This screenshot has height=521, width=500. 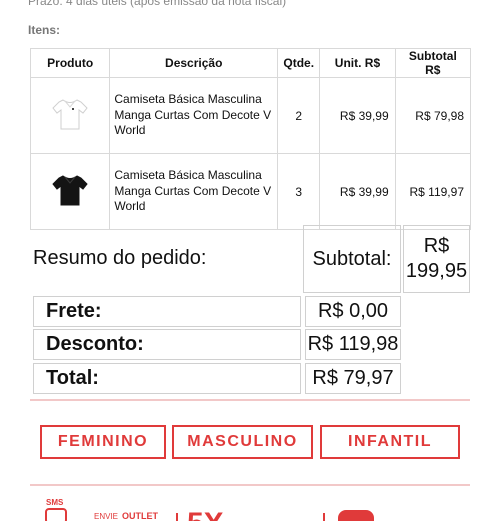 I want to click on shipping-label: Frete:, so click(x=74, y=311).